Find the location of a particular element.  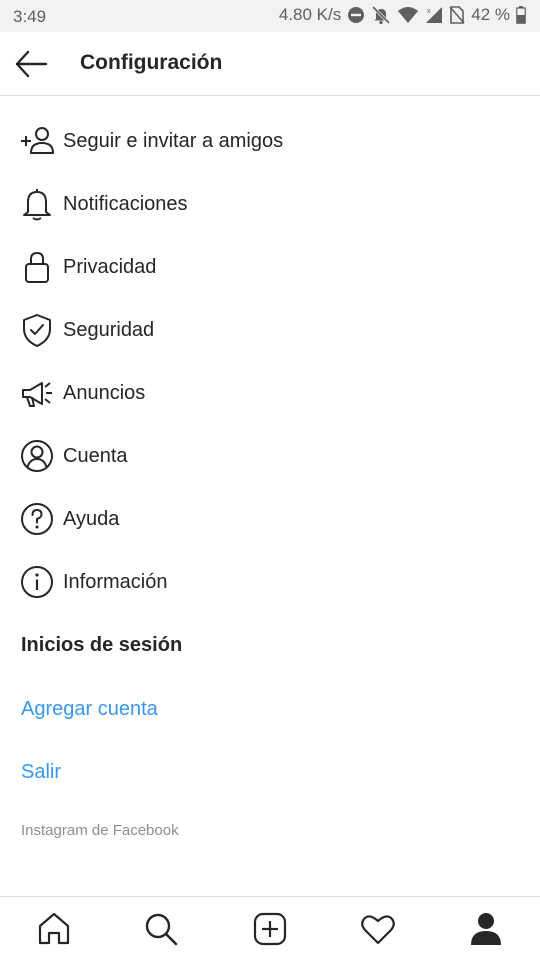

menu-item-notifications: Notificaciones is located at coordinates (270, 204).